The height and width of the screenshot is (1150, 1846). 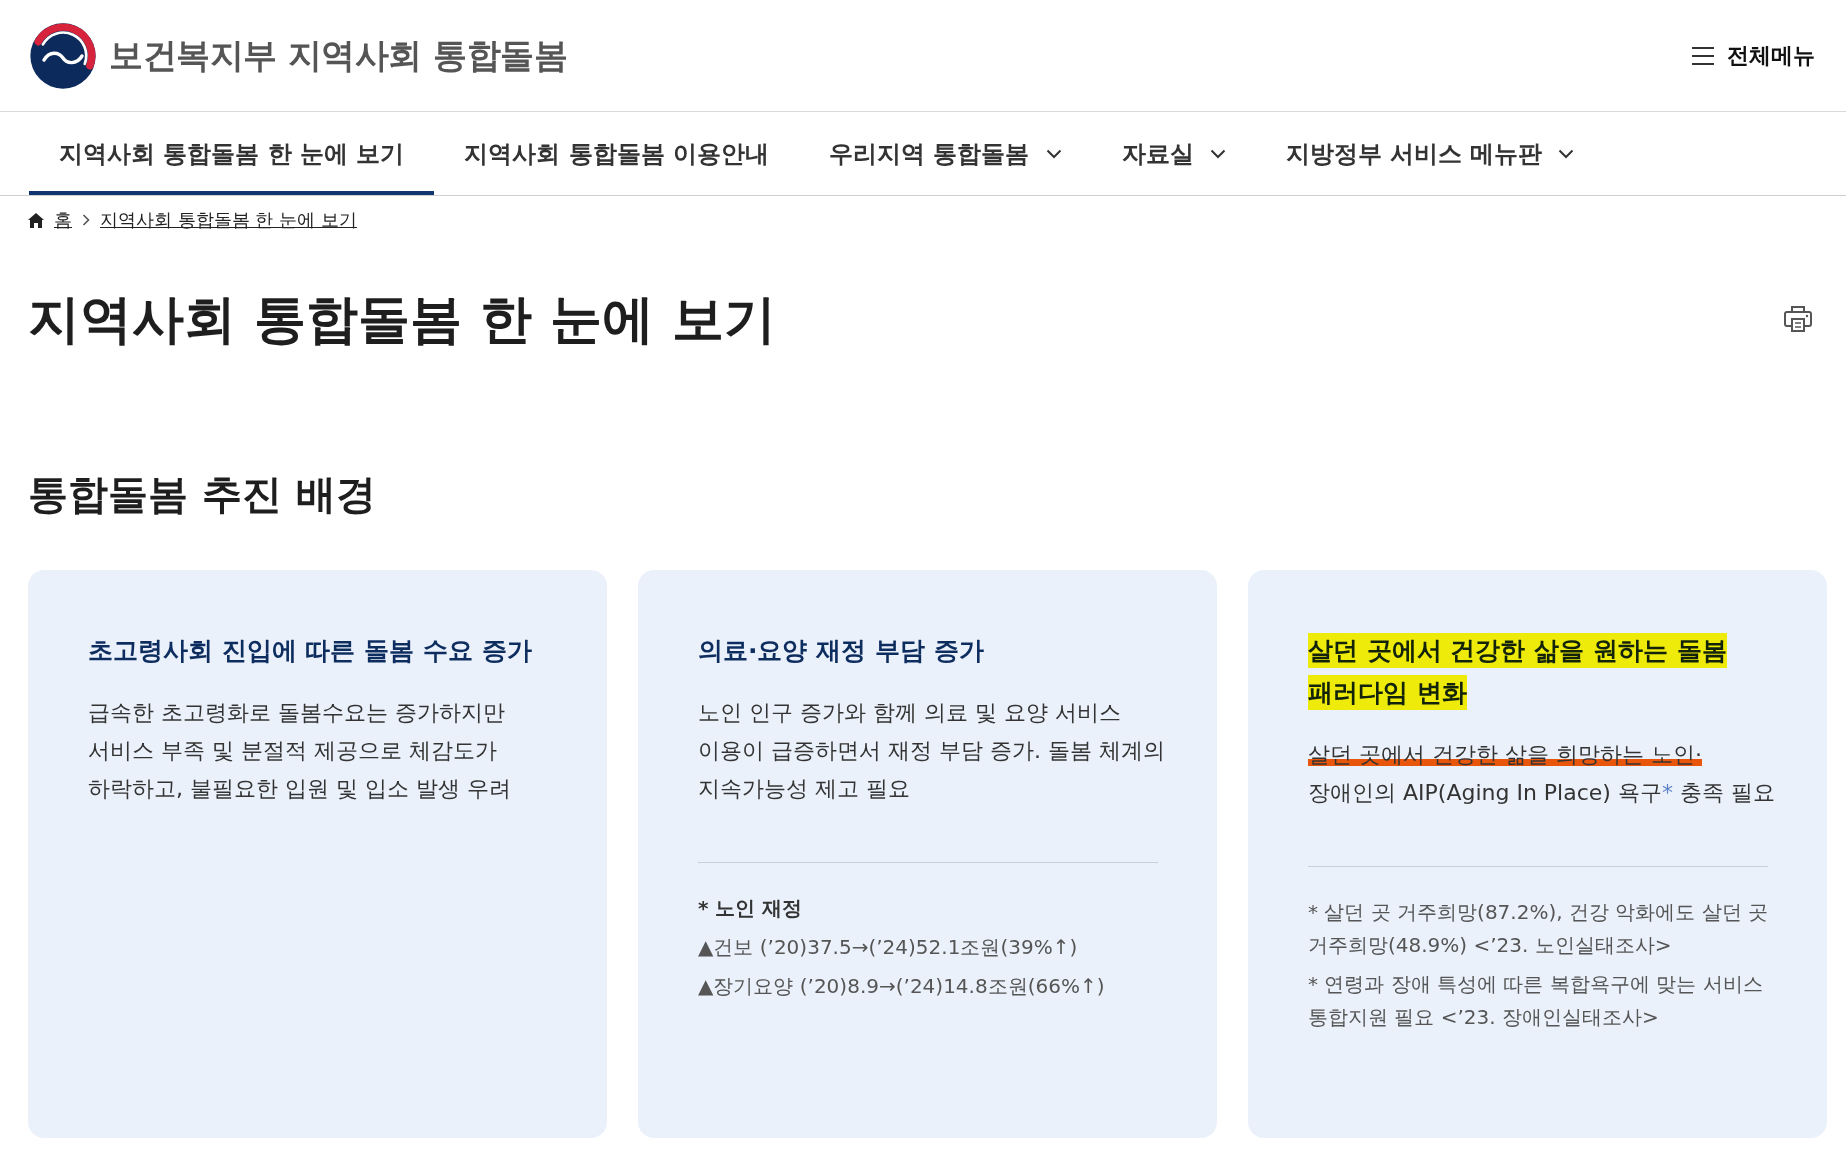 What do you see at coordinates (298, 55) in the screenshot?
I see `home-logo-link: 보건복지부 지역사회 통합돌봄` at bounding box center [298, 55].